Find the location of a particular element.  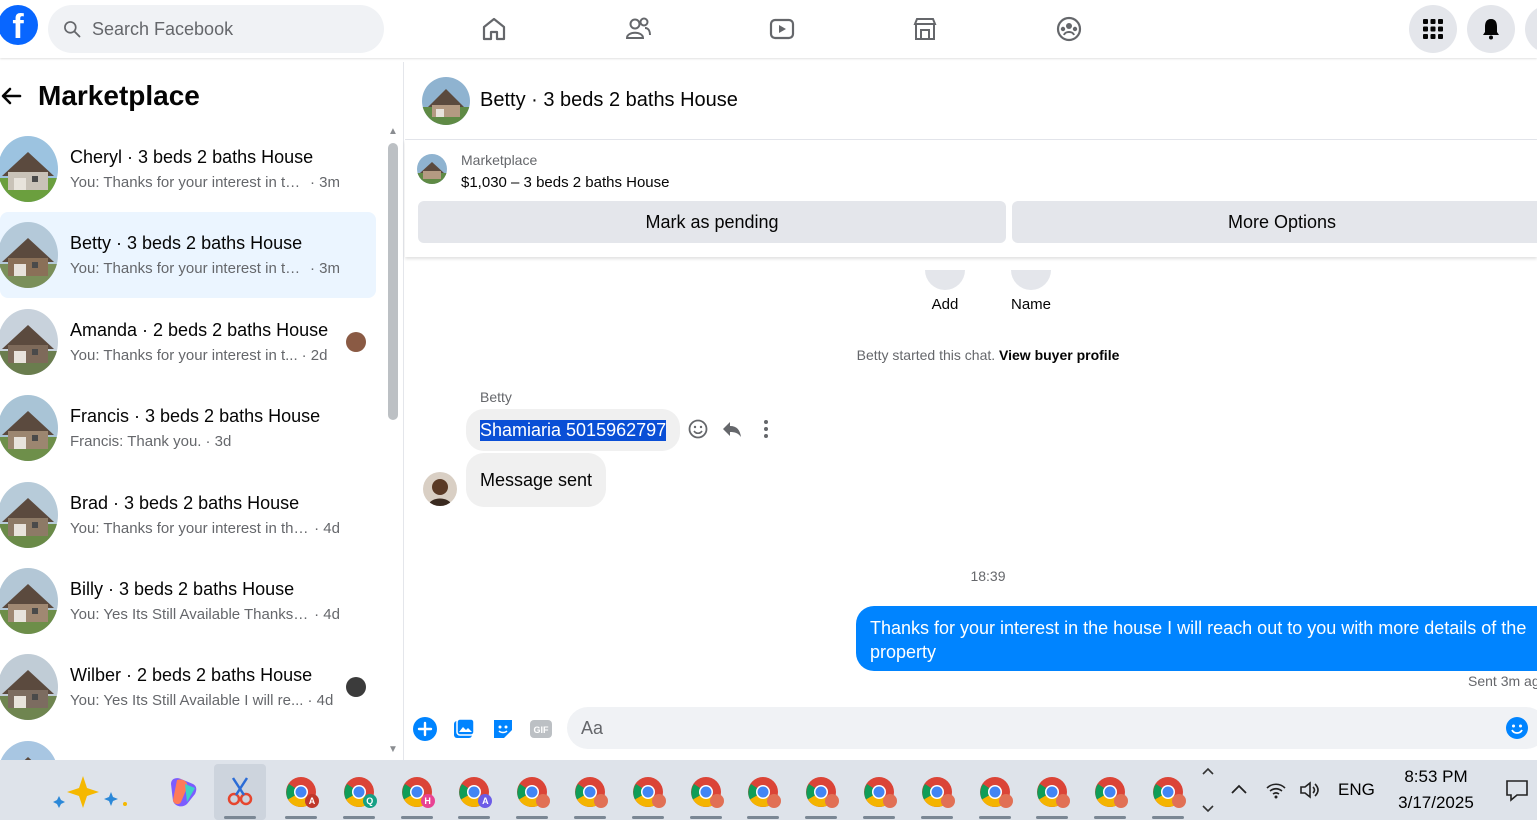

message-composer: GIF is located at coordinates (971, 729).